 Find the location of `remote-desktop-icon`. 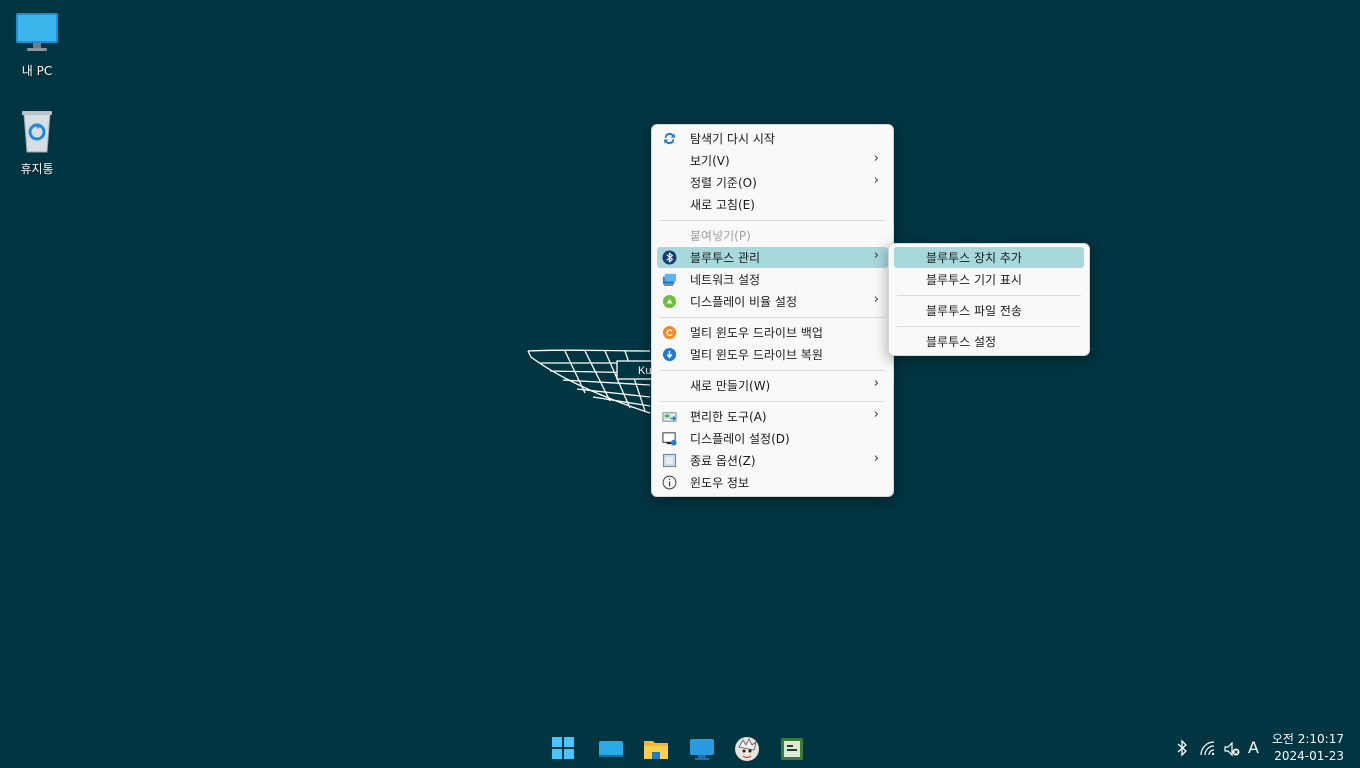

remote-desktop-icon is located at coordinates (702, 749).